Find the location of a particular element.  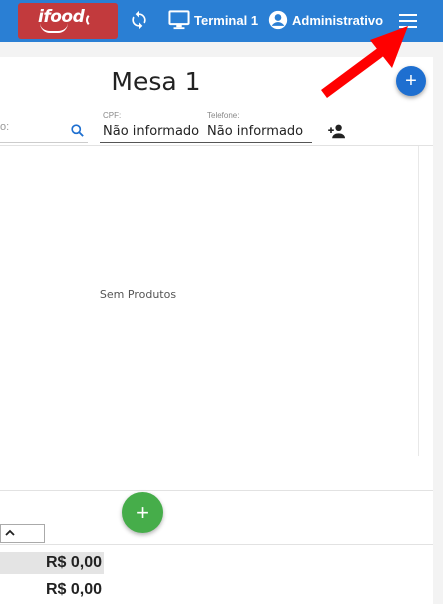

collapse-toggle is located at coordinates (22, 533).